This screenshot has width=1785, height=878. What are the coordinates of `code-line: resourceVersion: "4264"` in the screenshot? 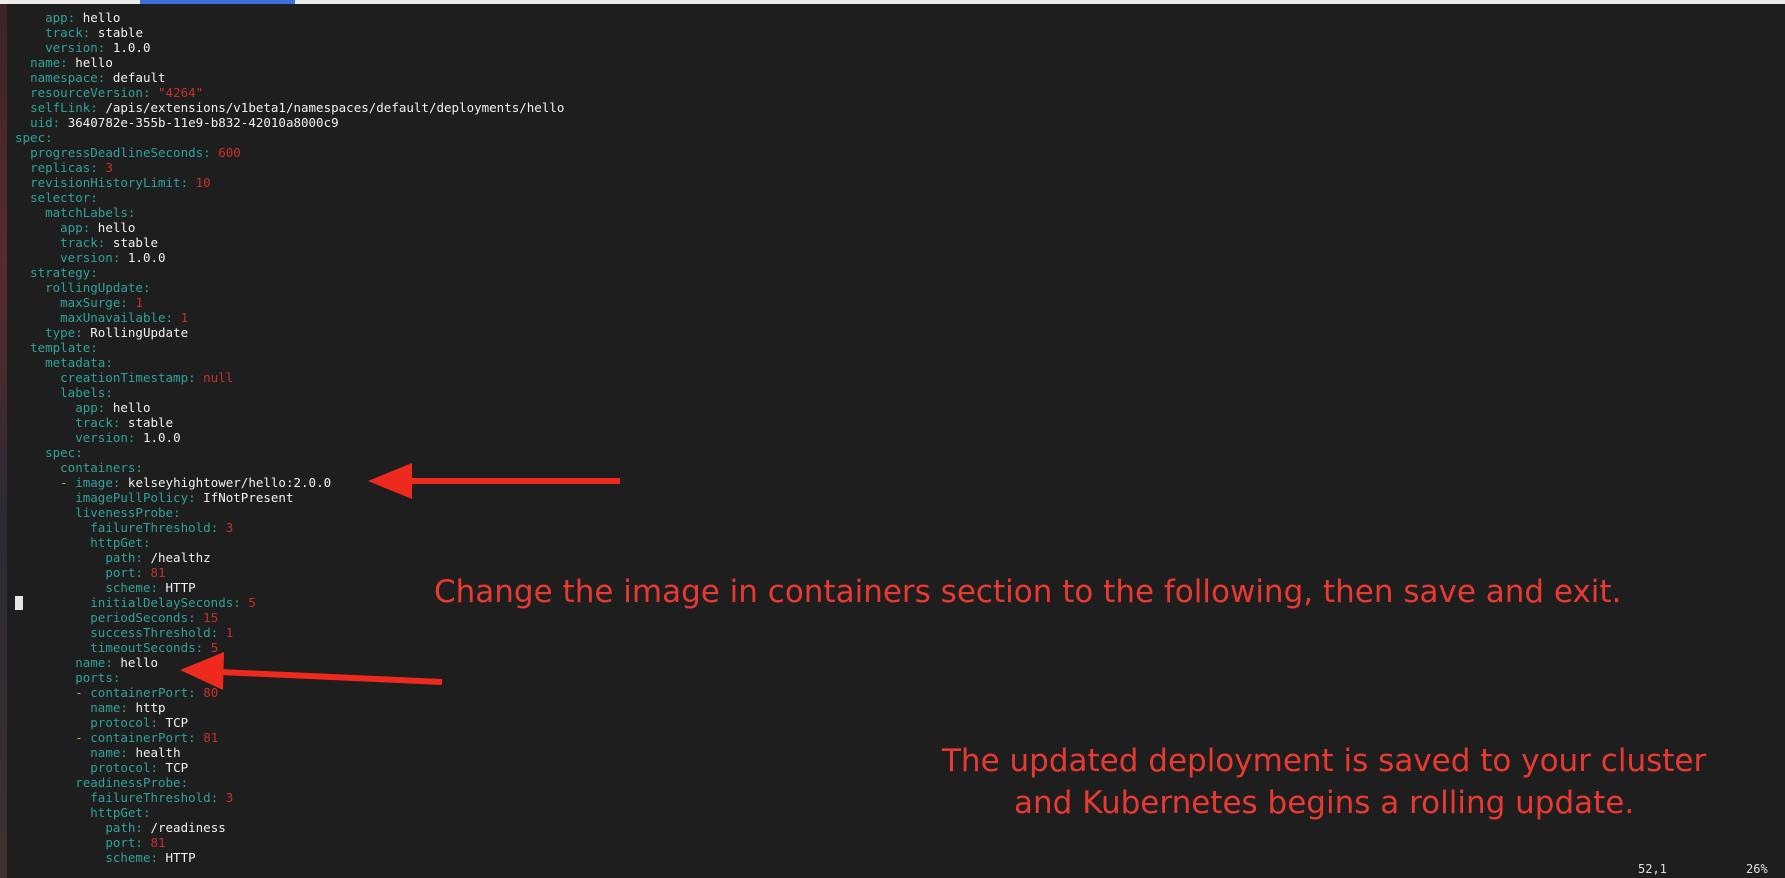 It's located at (289, 92).